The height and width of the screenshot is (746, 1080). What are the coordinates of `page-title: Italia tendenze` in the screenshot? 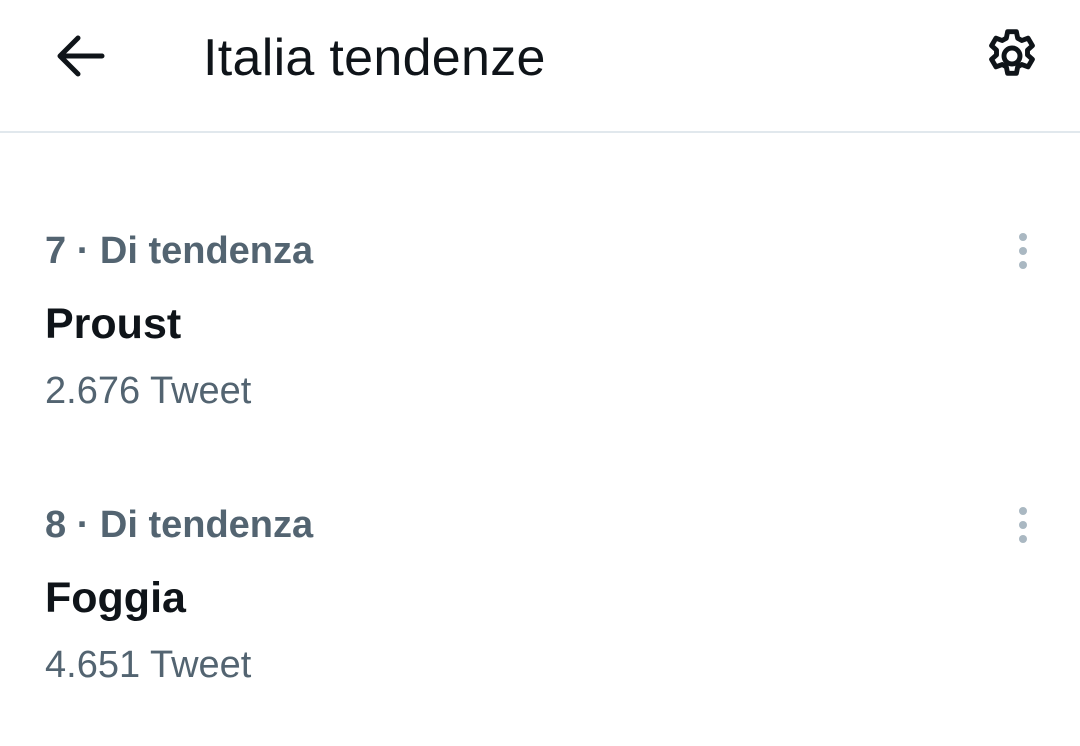 It's located at (374, 58).